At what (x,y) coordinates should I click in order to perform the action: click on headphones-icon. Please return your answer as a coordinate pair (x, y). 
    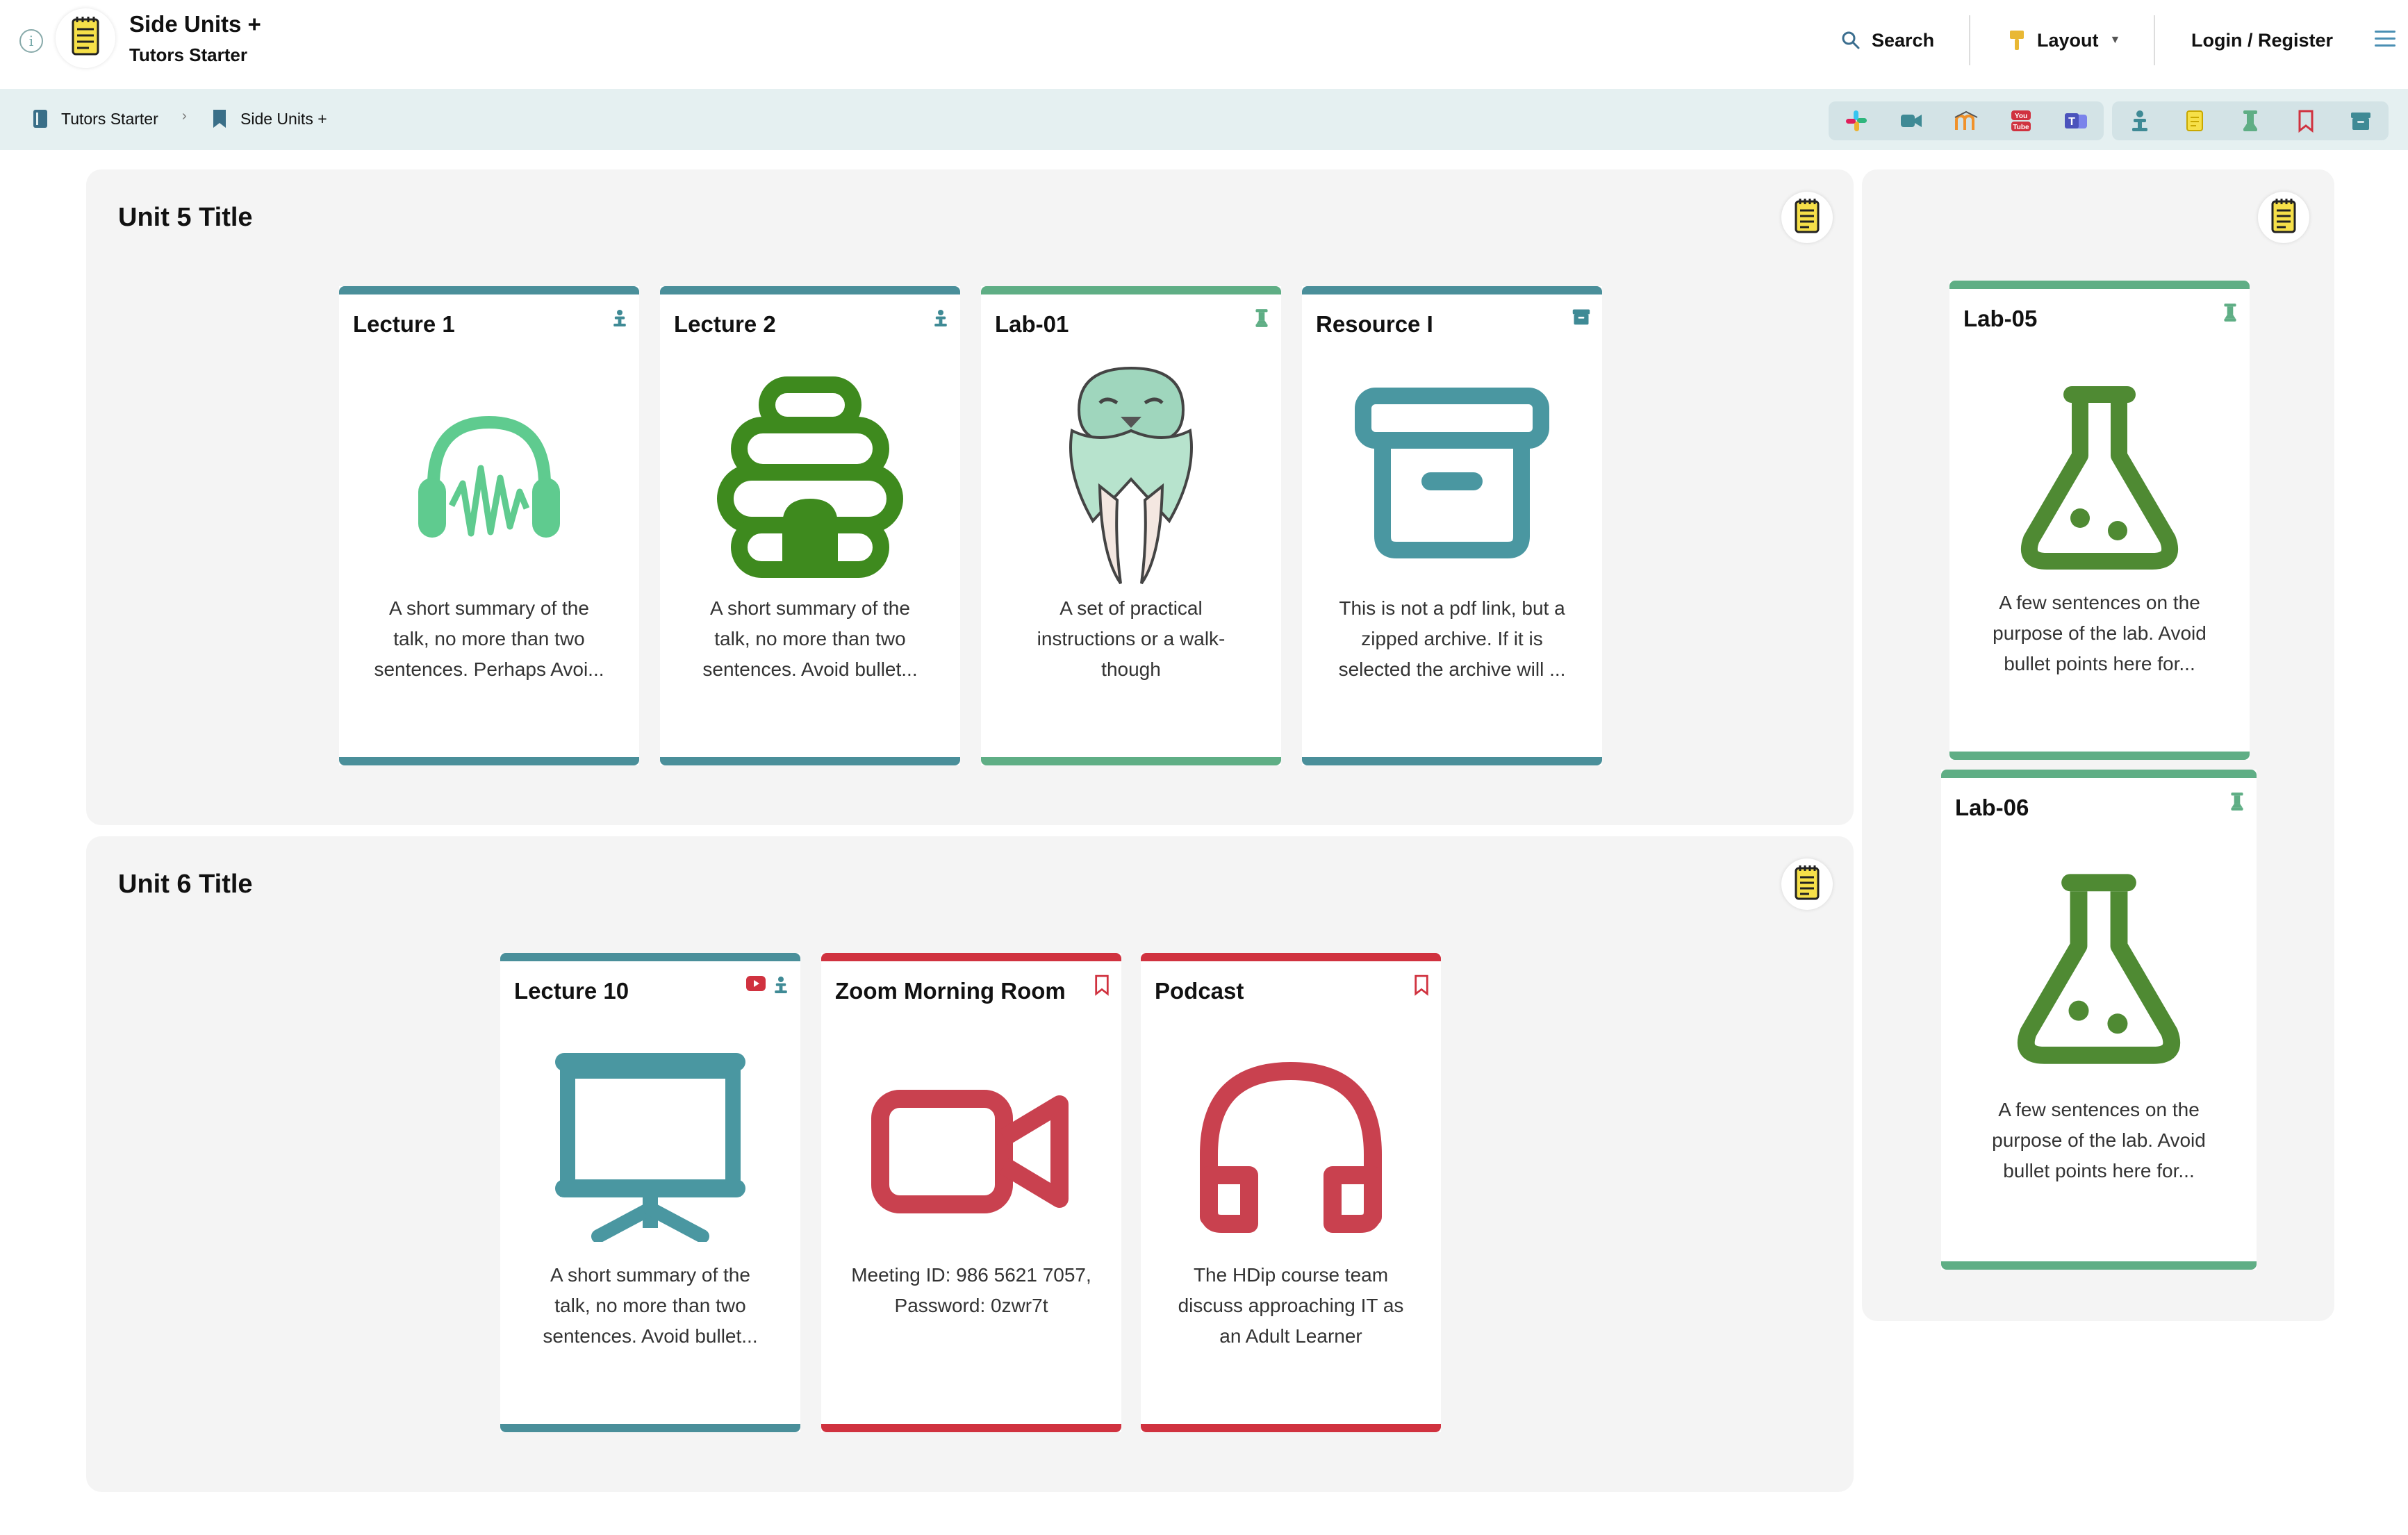
    Looking at the image, I should click on (1291, 1147).